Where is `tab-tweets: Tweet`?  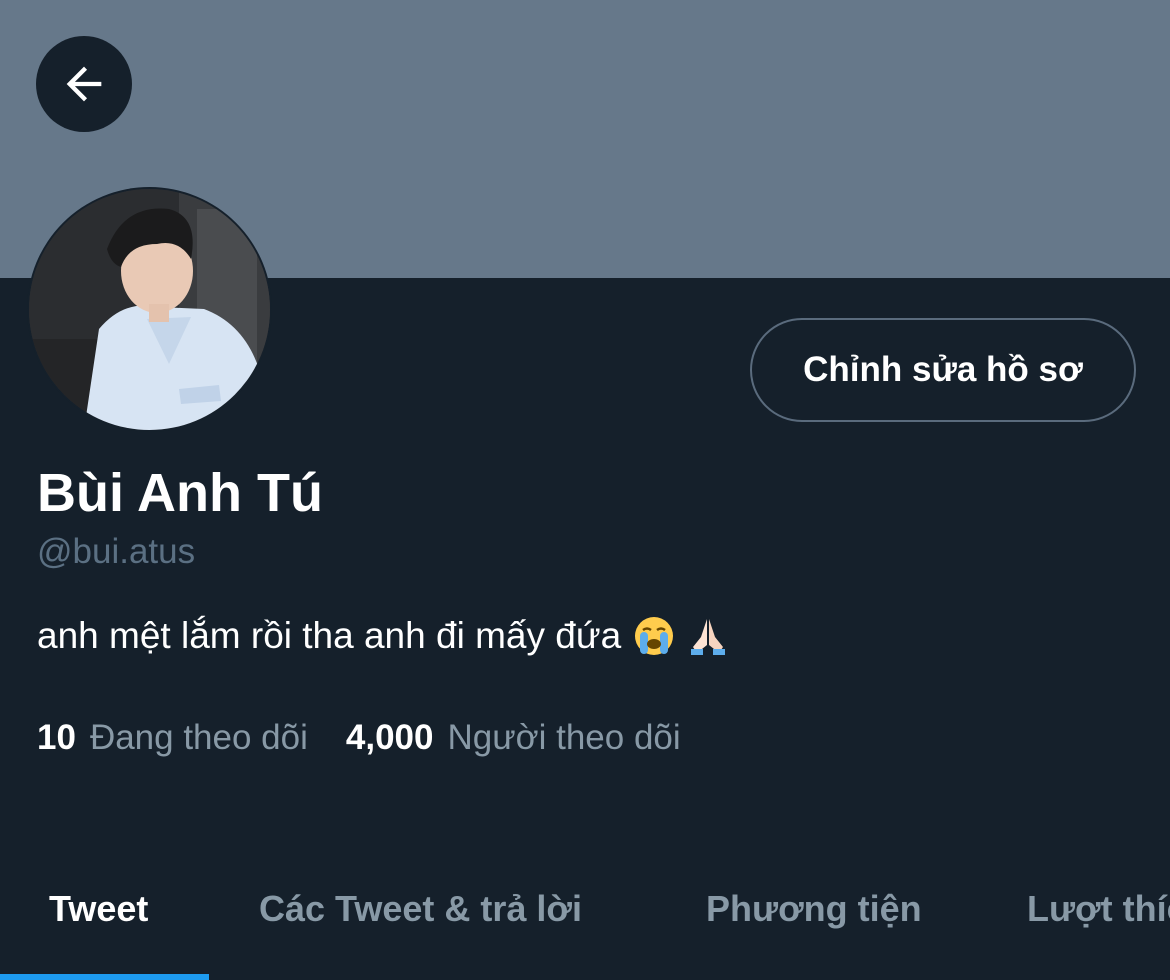 tab-tweets: Tweet is located at coordinates (98, 909).